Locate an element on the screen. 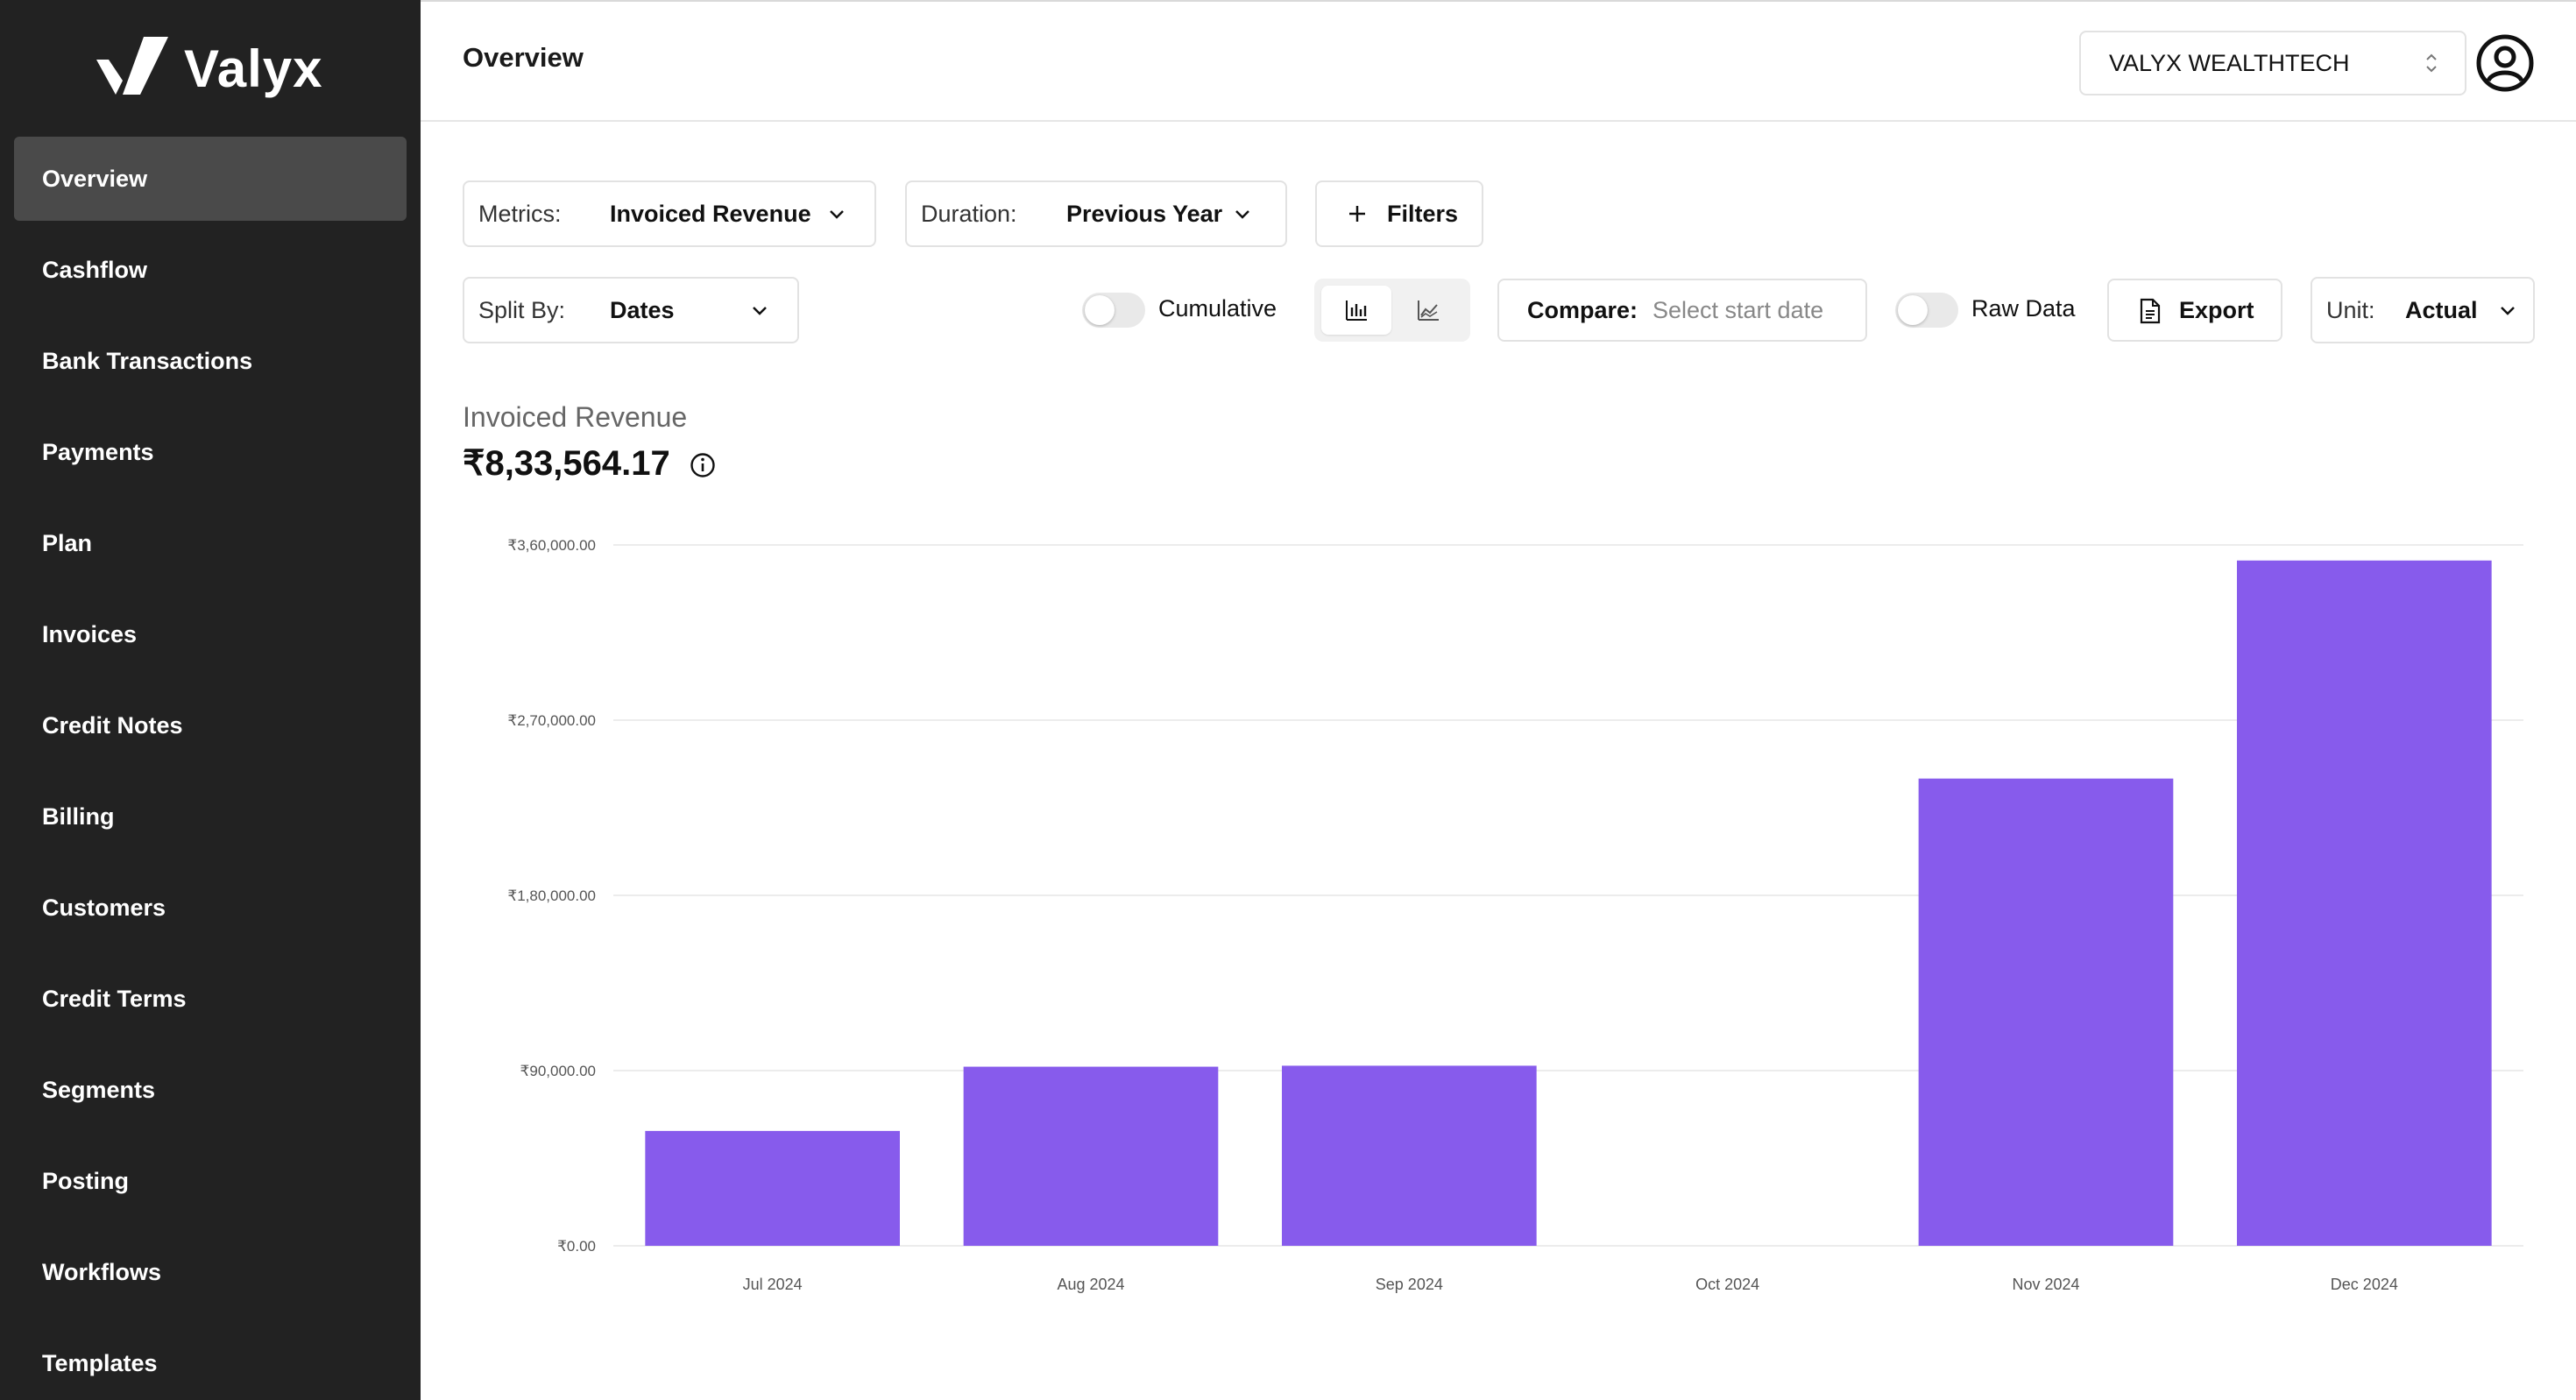 The image size is (2576, 1400). sidebar-item-billing: Billing is located at coordinates (210, 816).